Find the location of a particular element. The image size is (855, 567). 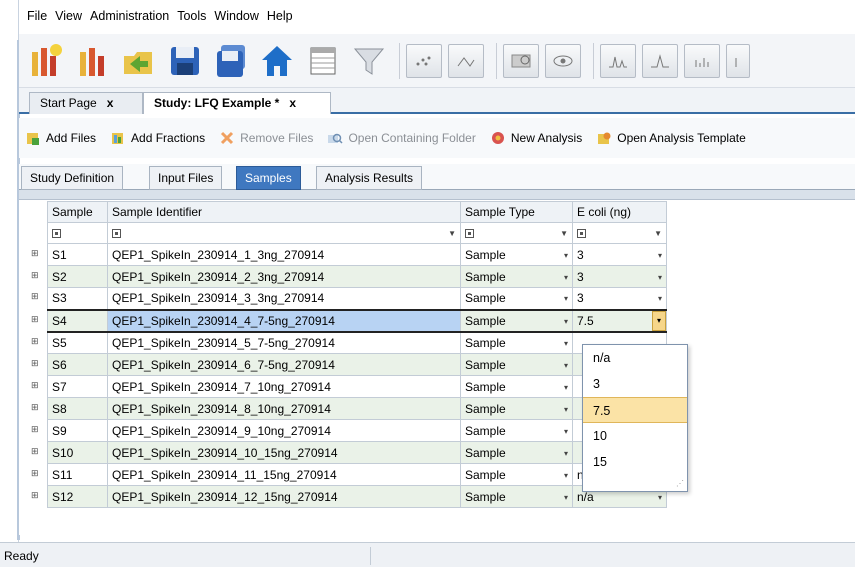

column-header-sample-type: Sample Type is located at coordinates (516, 212).